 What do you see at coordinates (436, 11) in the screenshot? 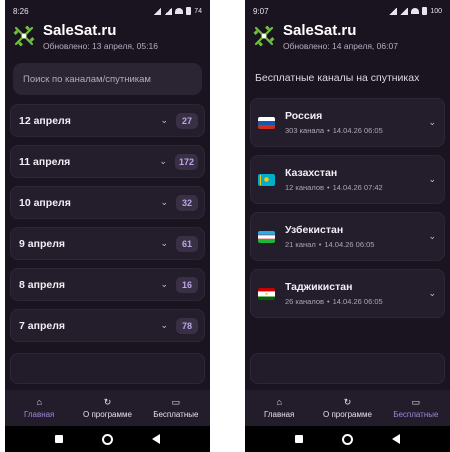
I see `battery-level: 100` at bounding box center [436, 11].